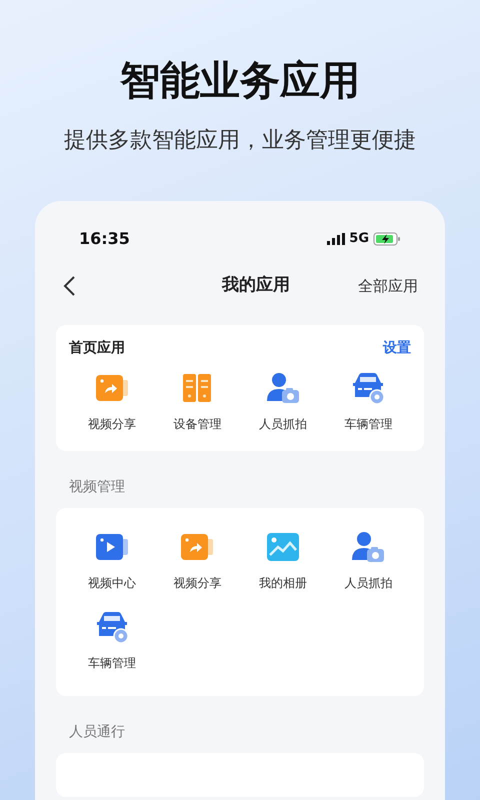 This screenshot has width=480, height=800. Describe the element at coordinates (104, 239) in the screenshot. I see `status-time: 16:35` at that location.